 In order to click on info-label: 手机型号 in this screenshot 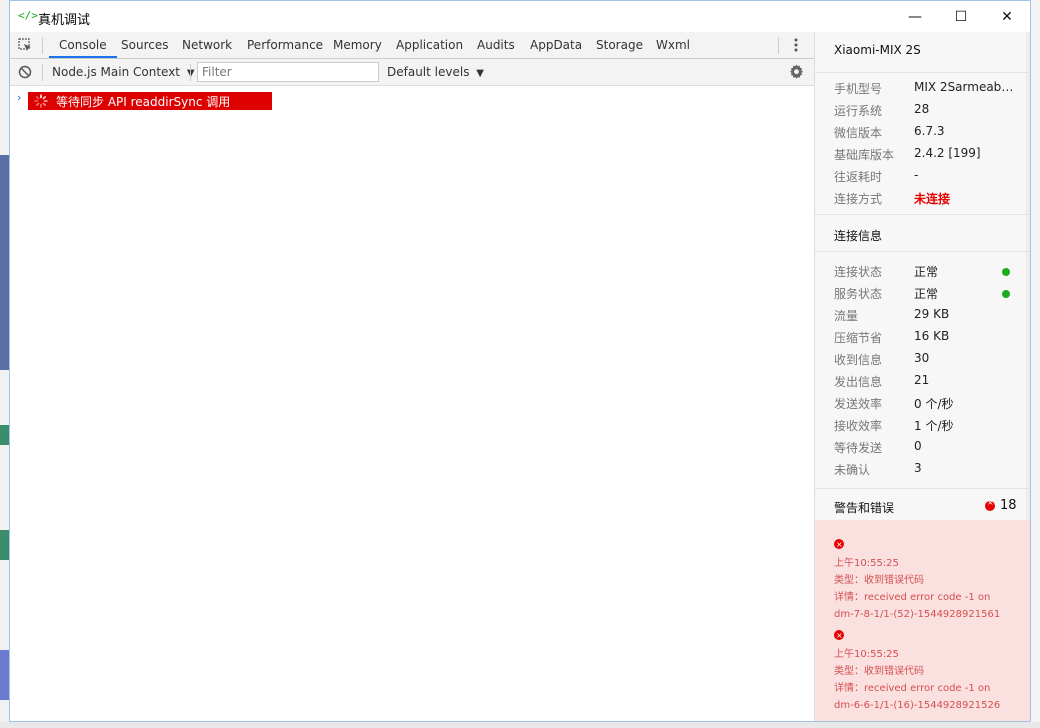, I will do `click(858, 89)`.